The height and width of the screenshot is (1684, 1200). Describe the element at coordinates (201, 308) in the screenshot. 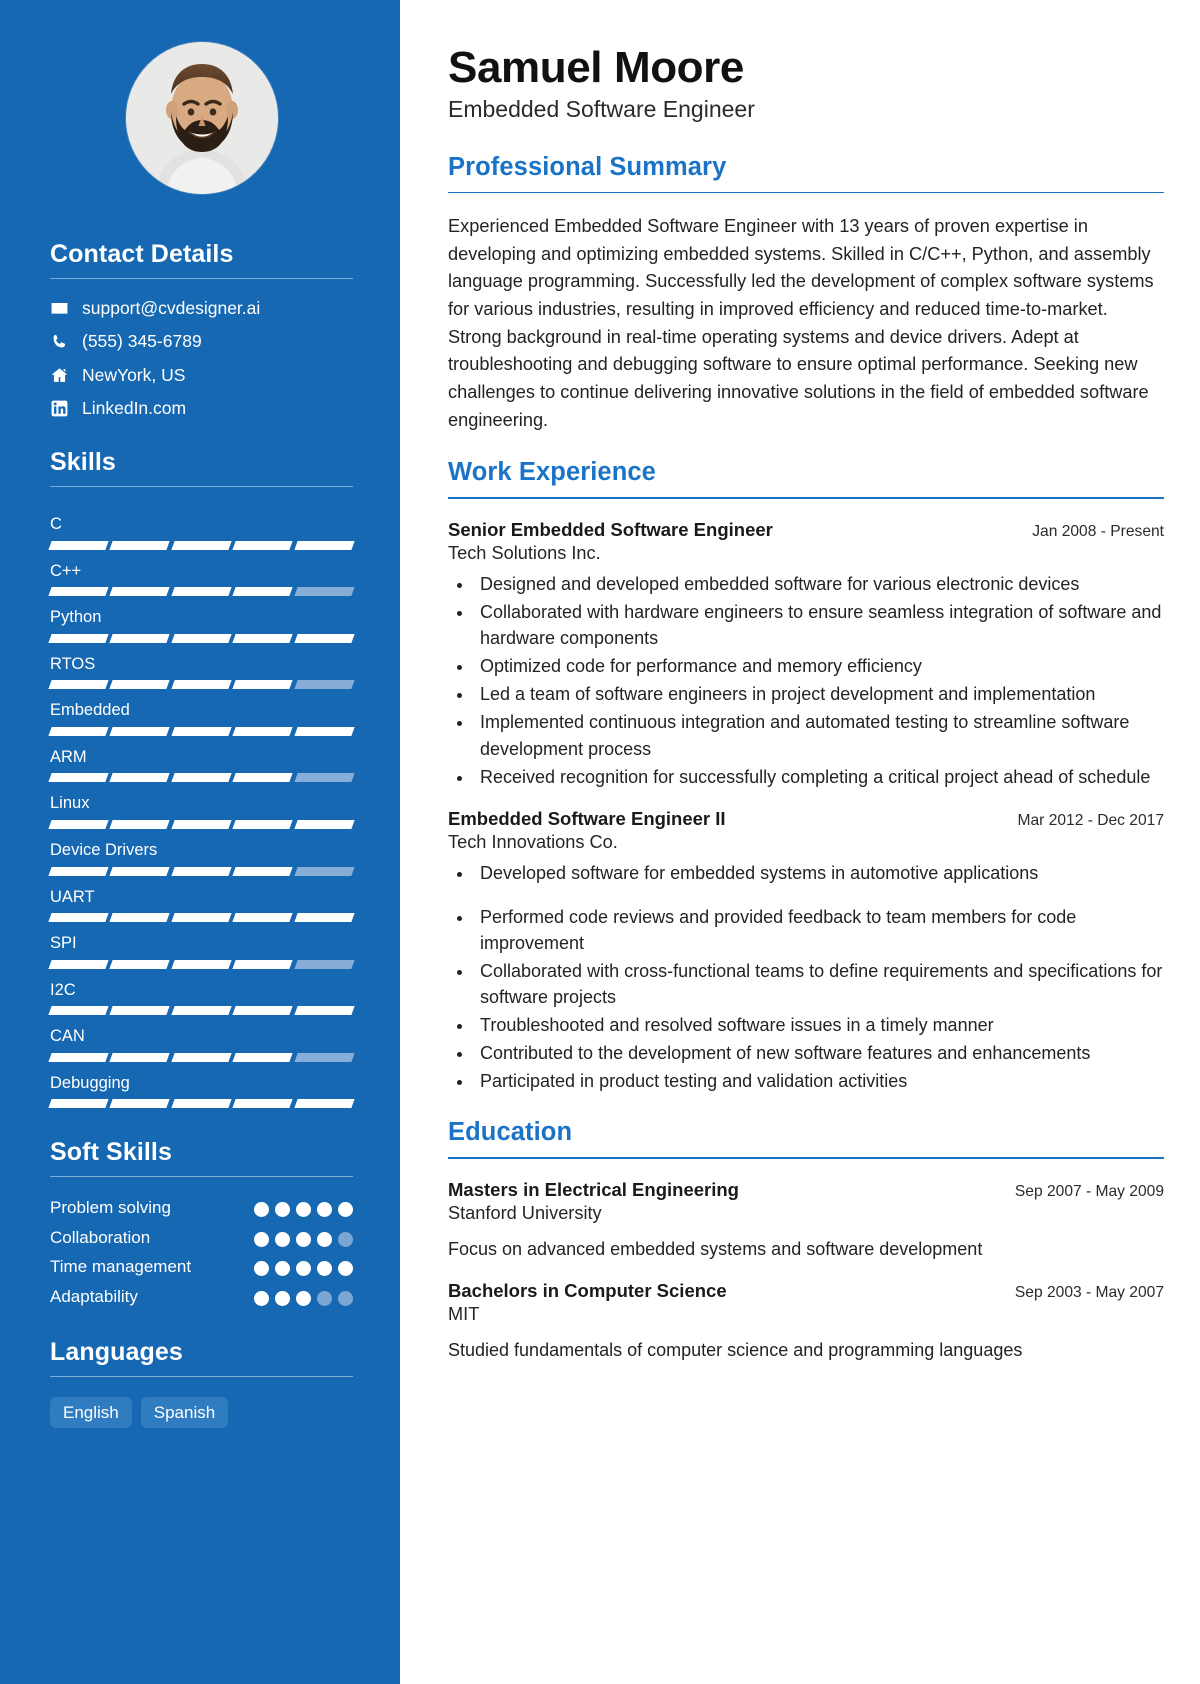

I see `contact-item-email: support@cvdesigner.ai` at that location.